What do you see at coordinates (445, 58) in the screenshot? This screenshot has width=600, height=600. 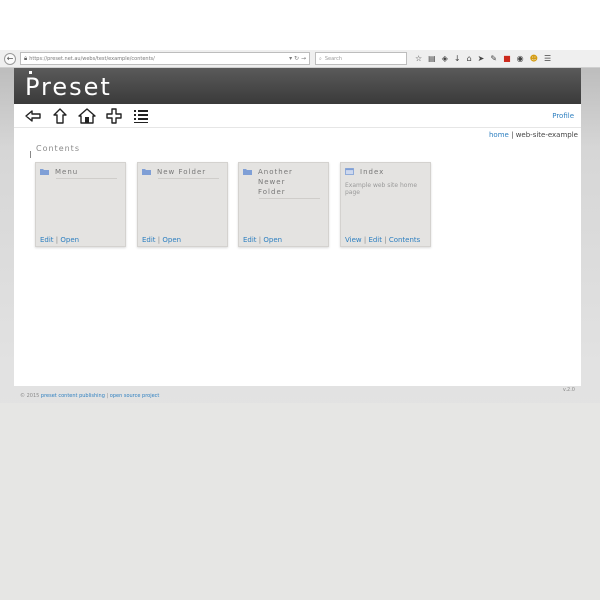 I see `pocket-icon: ◈` at bounding box center [445, 58].